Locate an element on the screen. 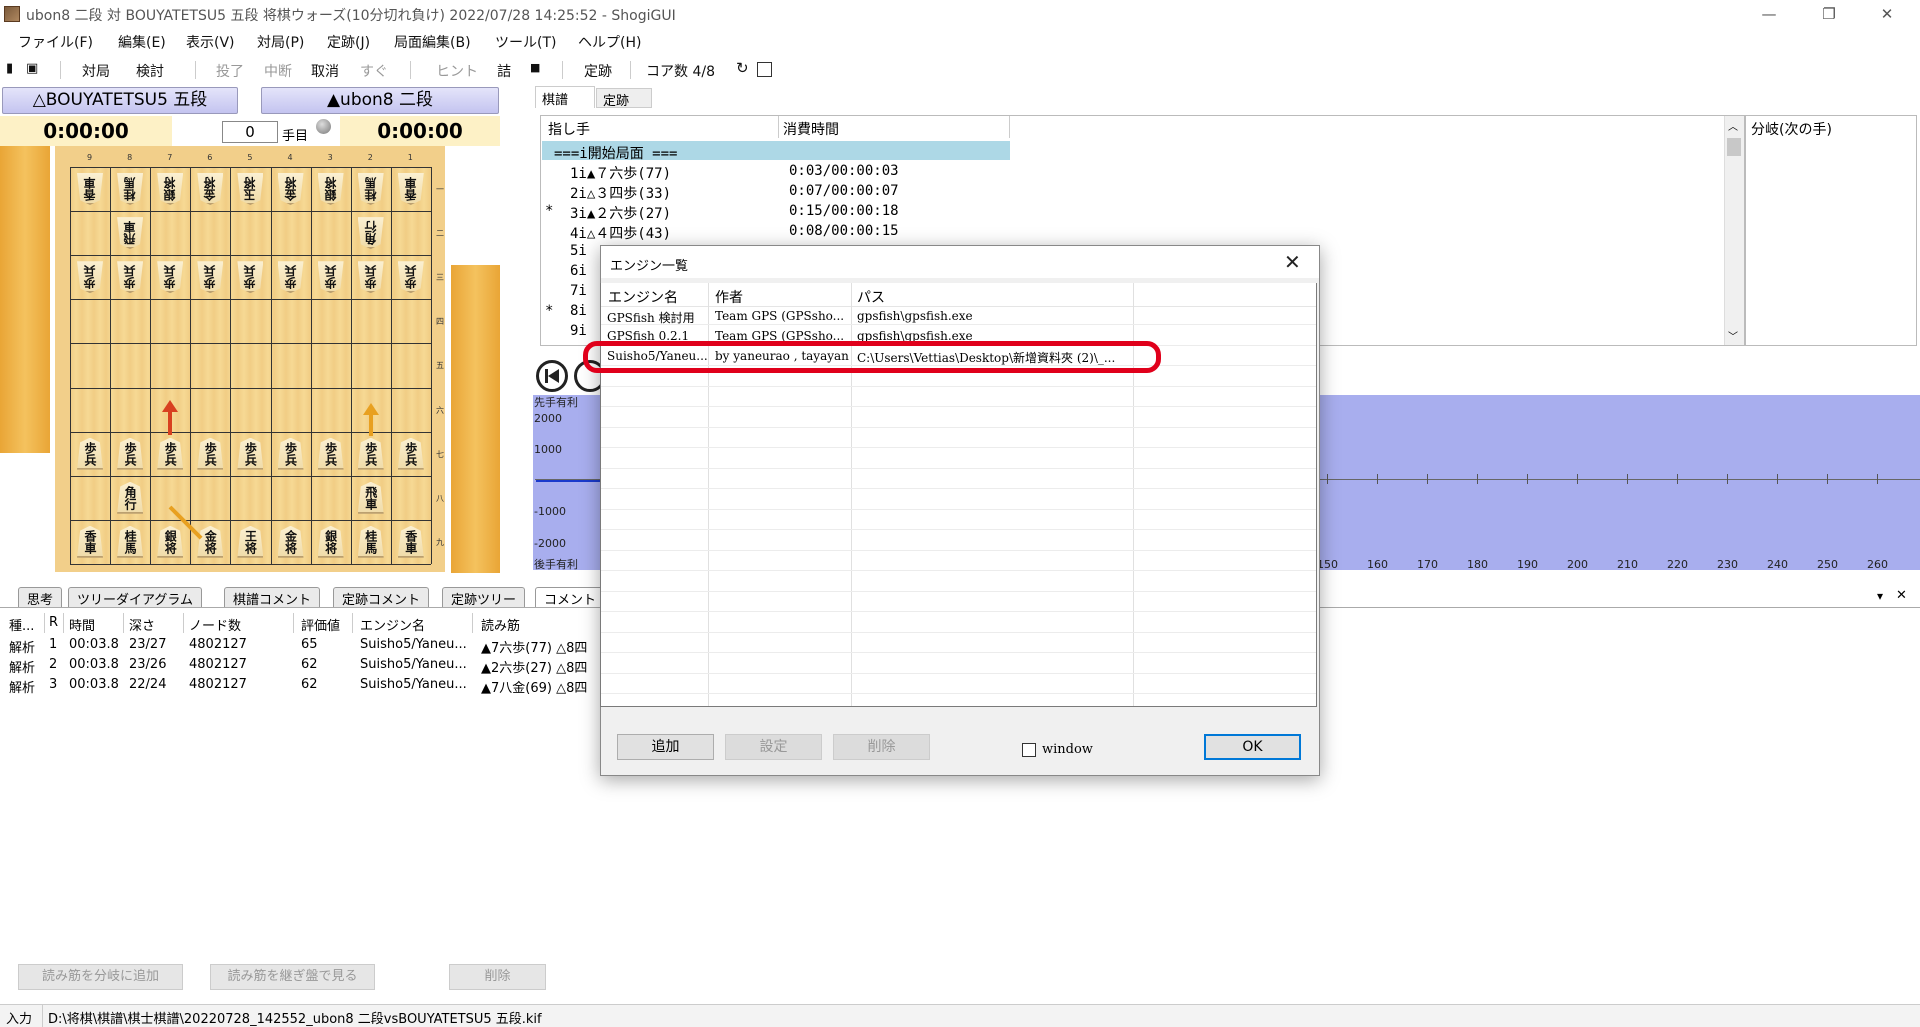 The height and width of the screenshot is (1027, 1920). col-eval: 評価値 is located at coordinates (320, 624).